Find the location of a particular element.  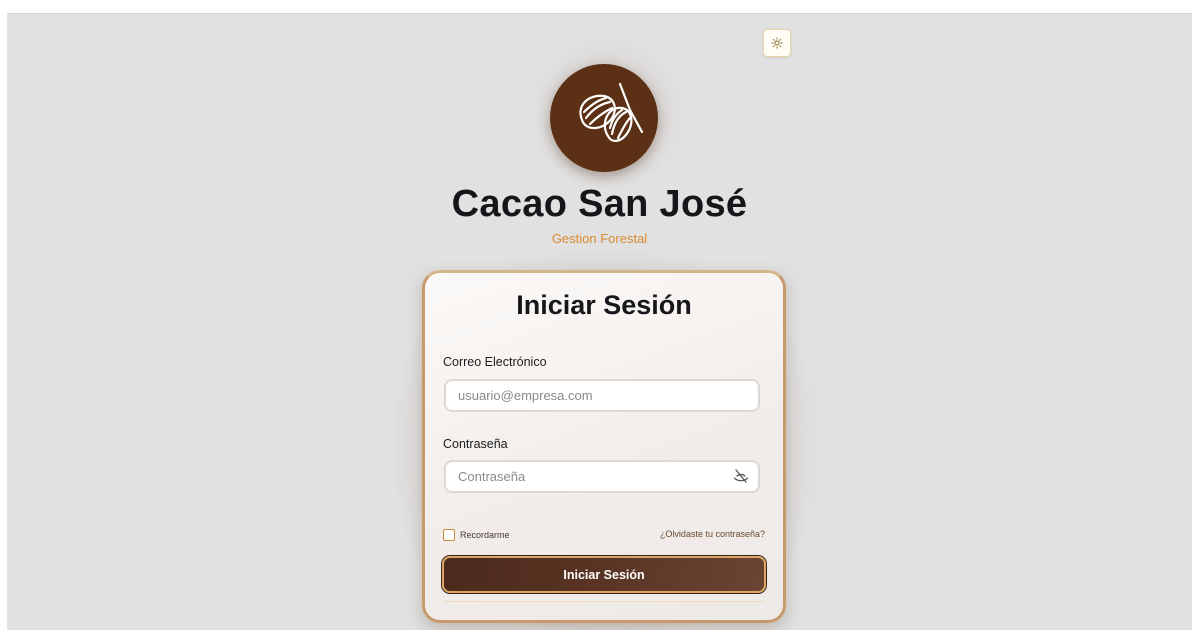

brand-name: Cacao San José is located at coordinates (599, 204).